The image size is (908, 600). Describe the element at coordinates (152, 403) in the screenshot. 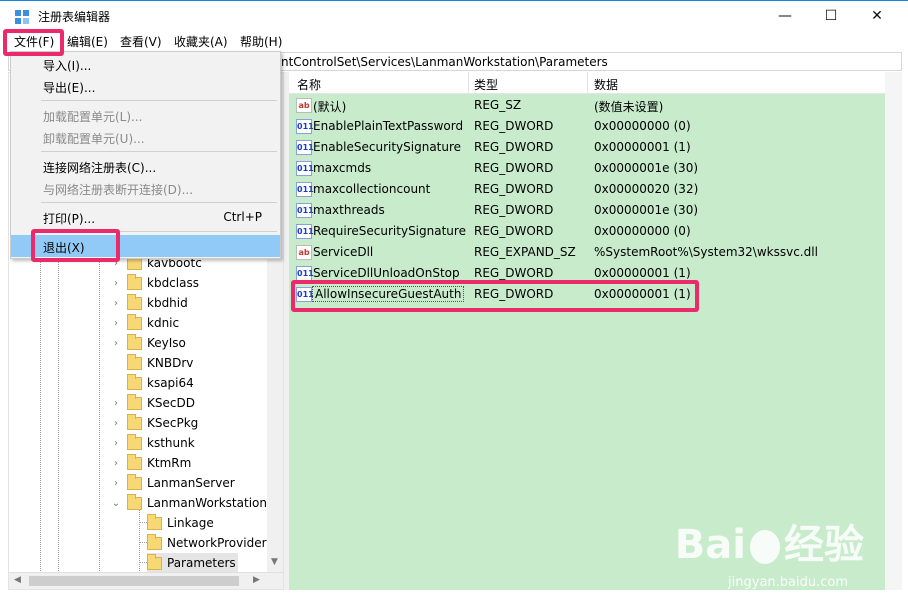

I see `tree-item-ksecdd: › KSecDD` at that location.